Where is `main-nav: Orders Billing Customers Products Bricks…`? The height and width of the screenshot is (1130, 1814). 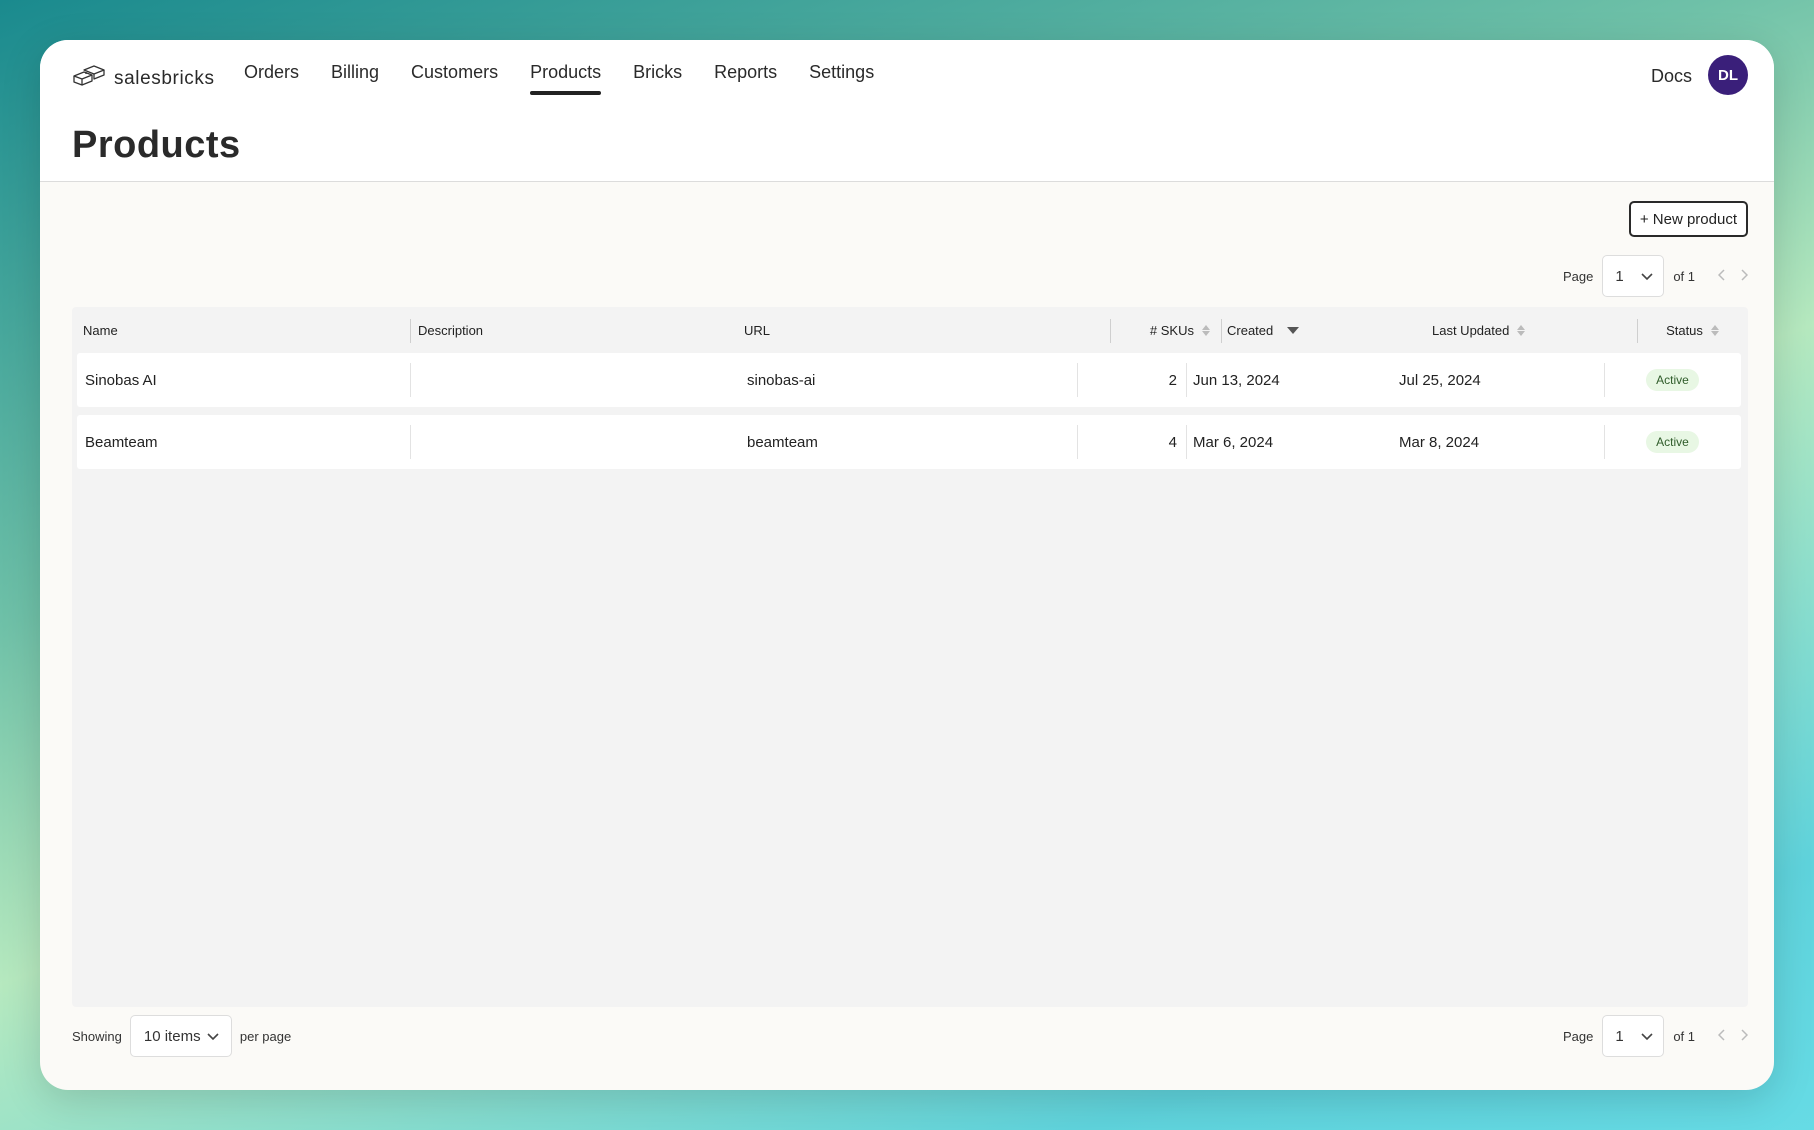
main-nav: Orders Billing Customers Products Bricks… is located at coordinates (559, 78).